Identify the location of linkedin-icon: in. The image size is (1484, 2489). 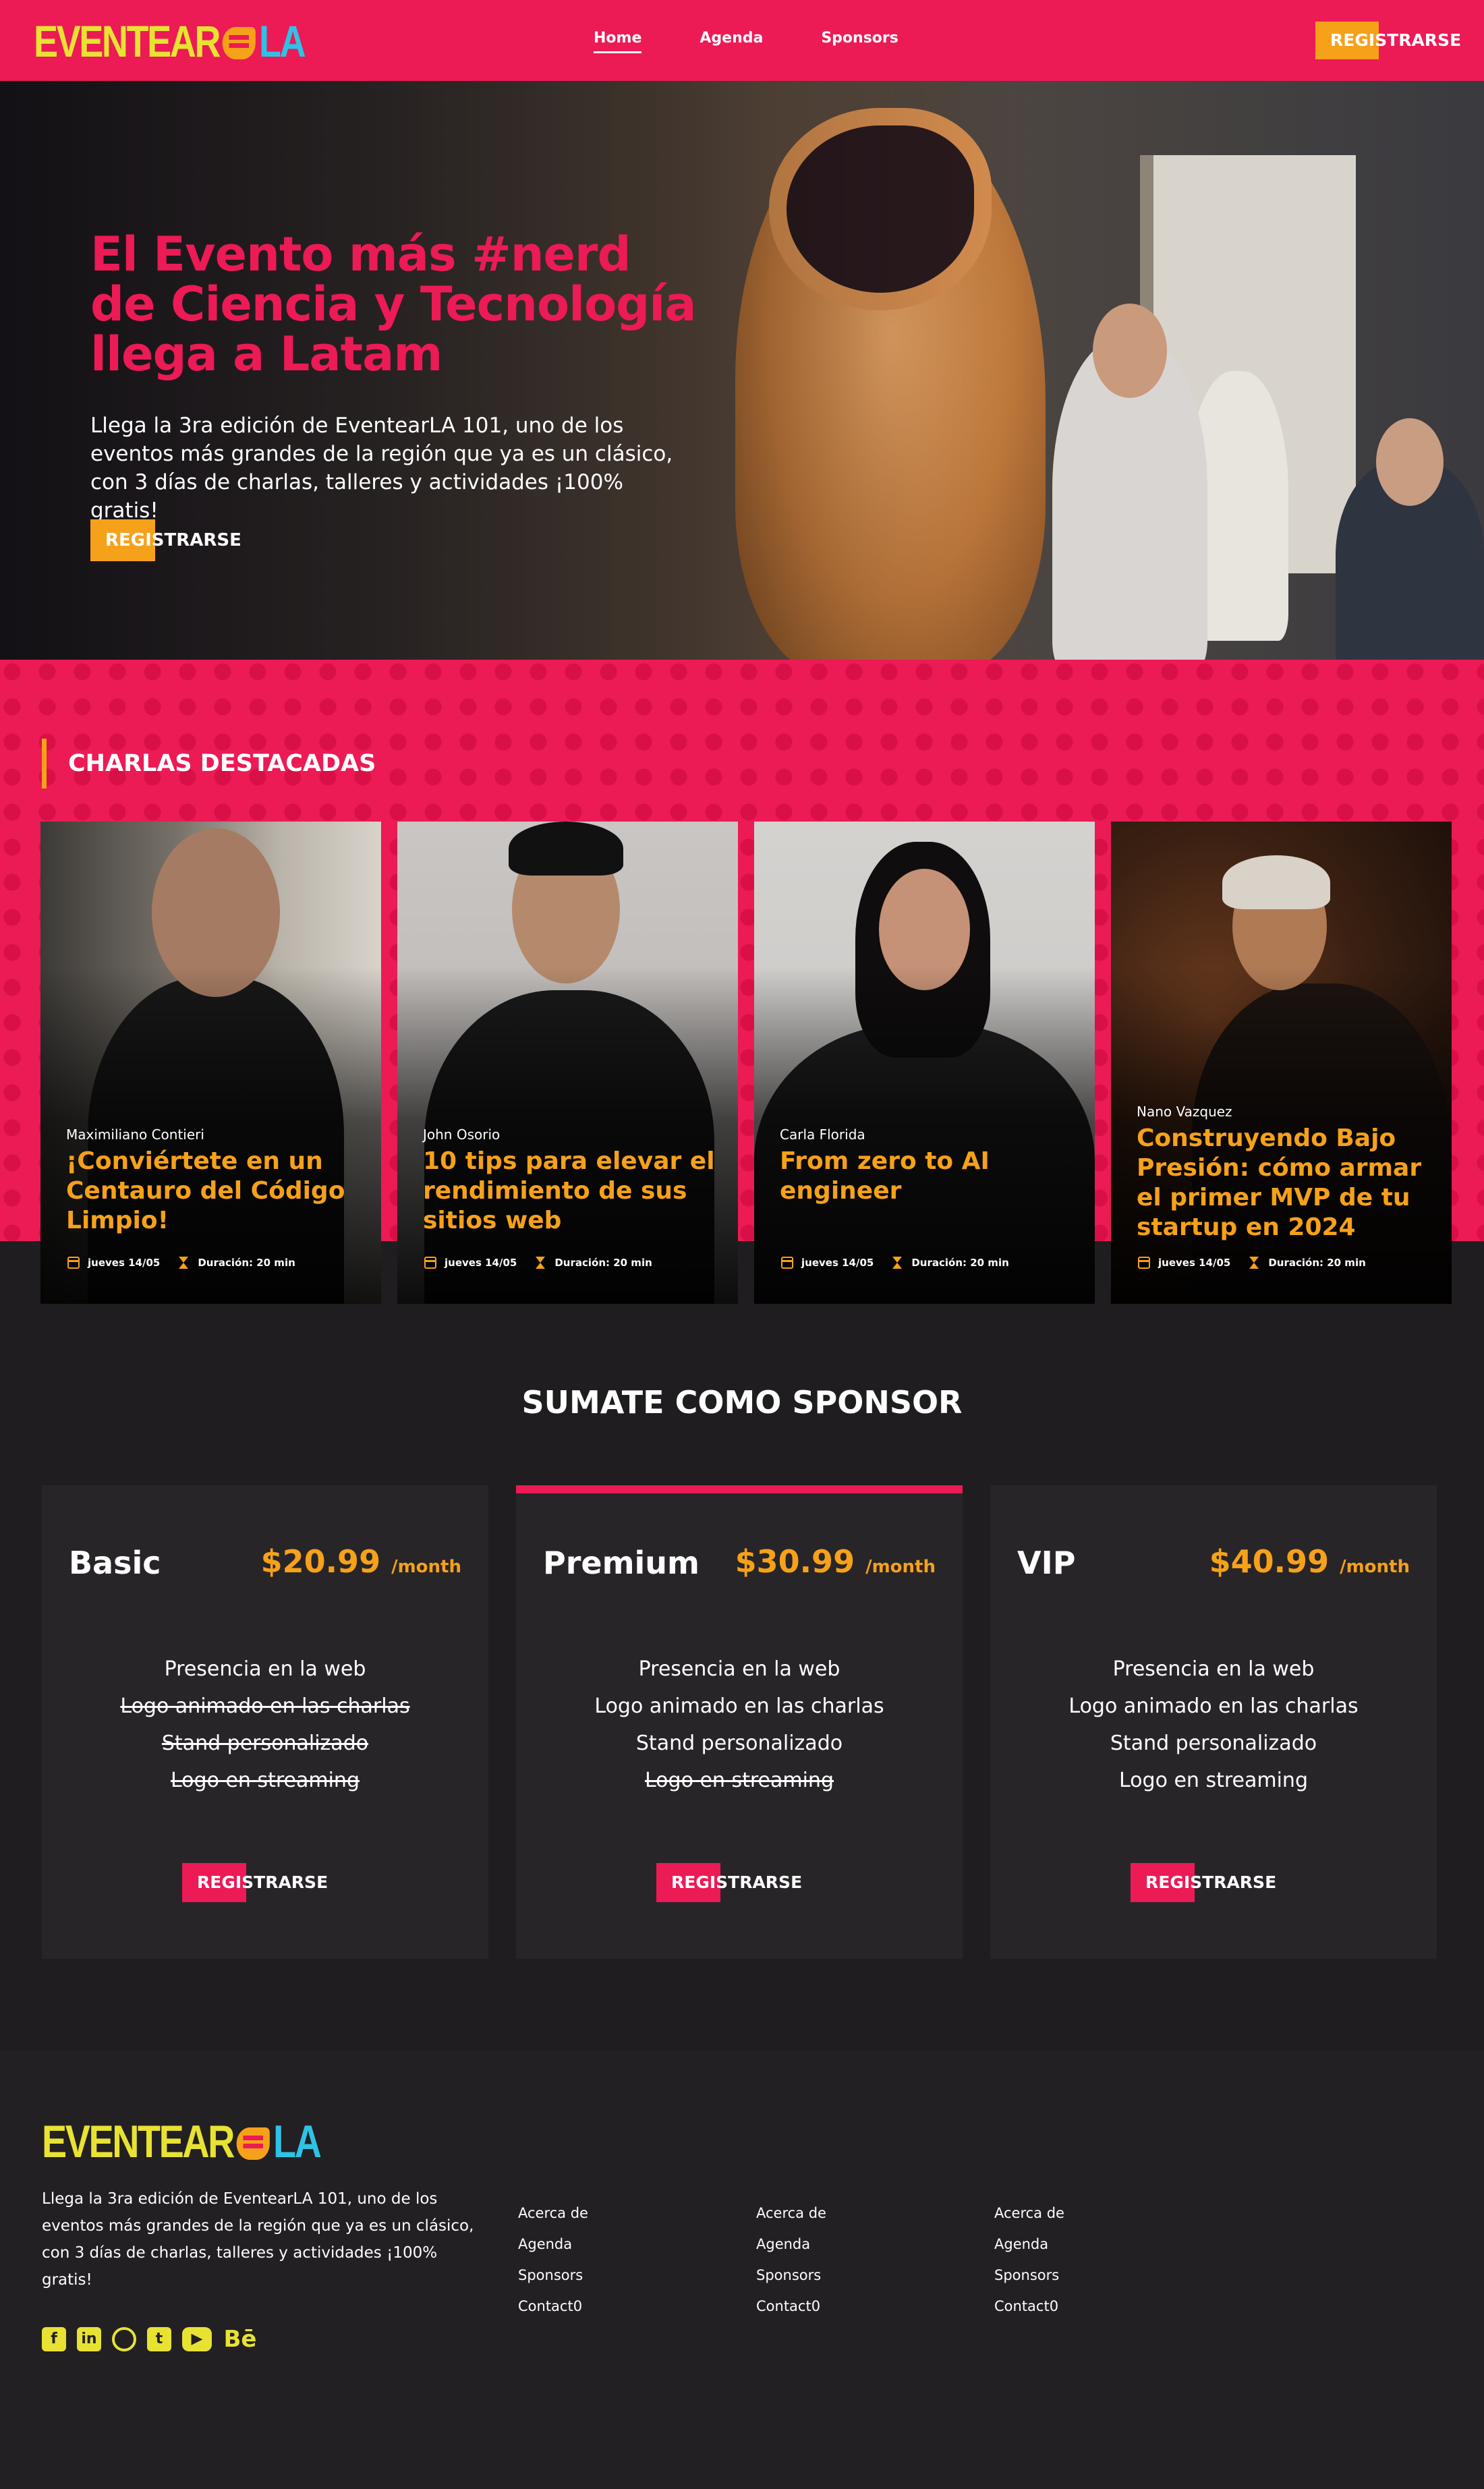
(89, 2339).